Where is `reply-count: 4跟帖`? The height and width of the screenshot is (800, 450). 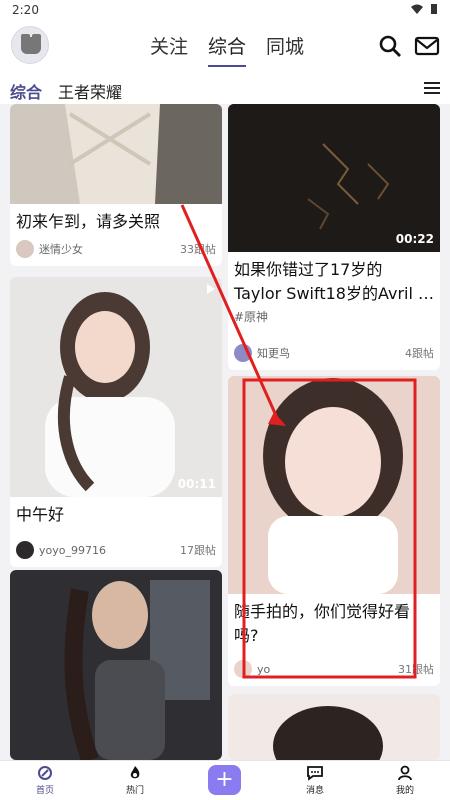 reply-count: 4跟帖 is located at coordinates (419, 353).